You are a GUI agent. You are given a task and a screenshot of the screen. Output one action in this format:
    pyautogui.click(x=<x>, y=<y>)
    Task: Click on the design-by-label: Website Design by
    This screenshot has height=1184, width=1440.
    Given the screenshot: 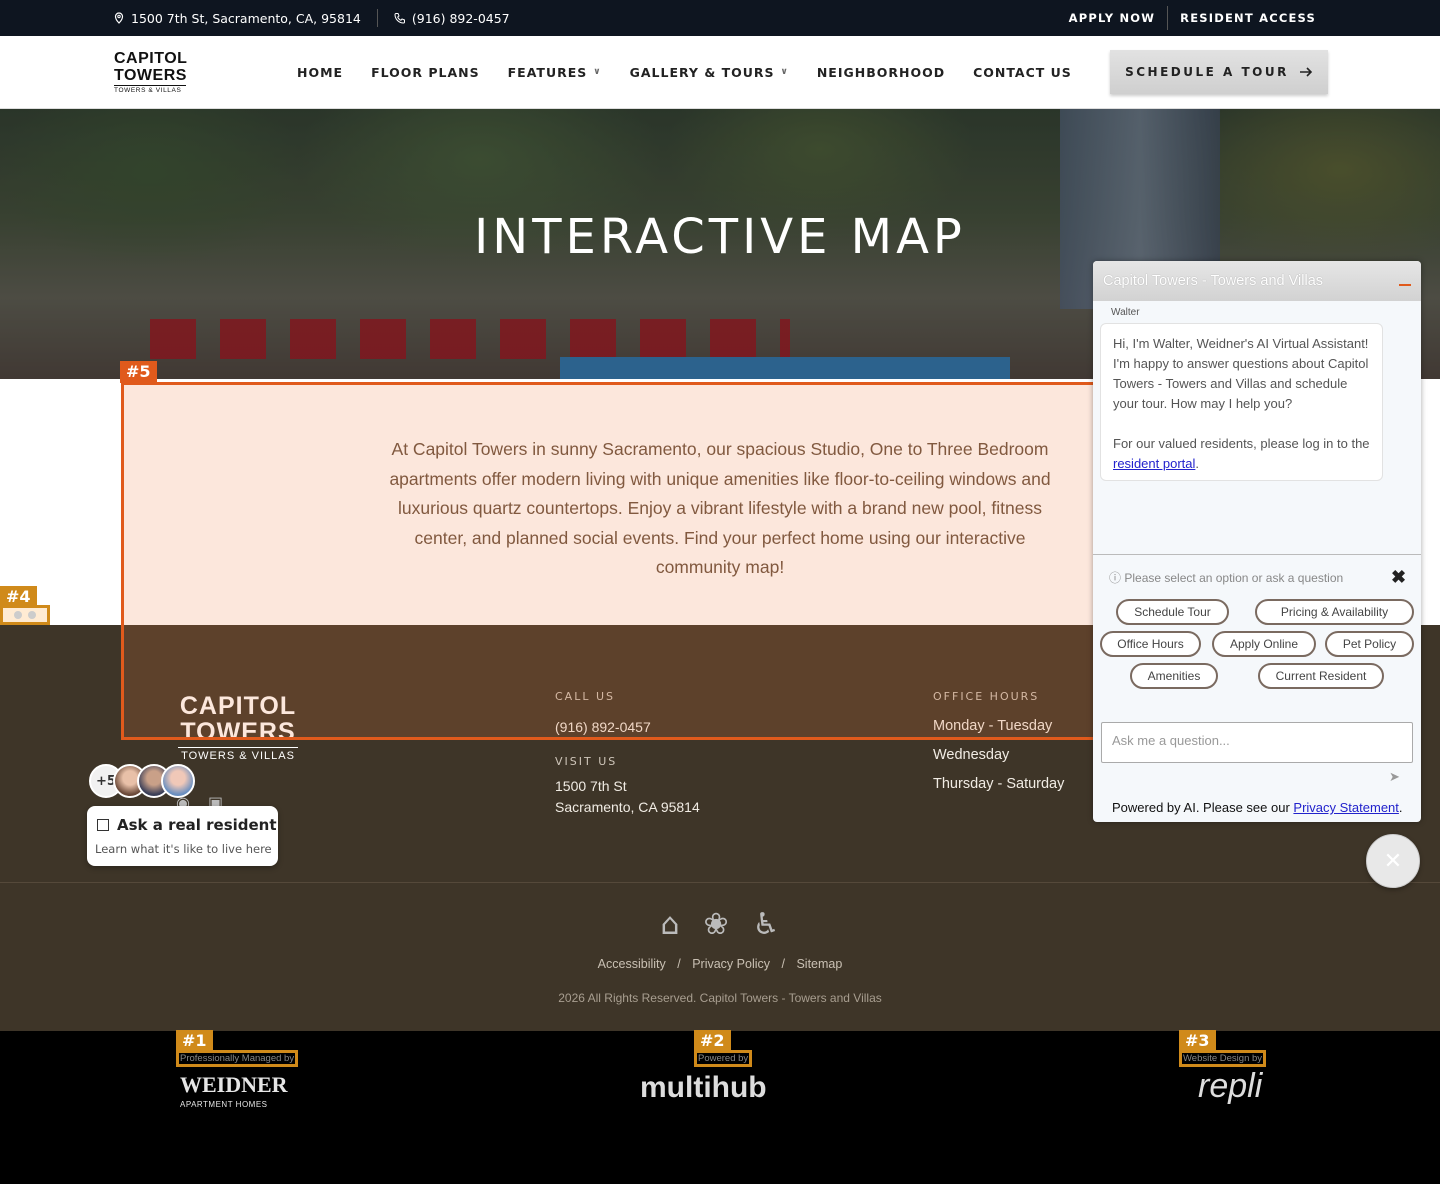 What is the action you would take?
    pyautogui.click(x=1223, y=1058)
    